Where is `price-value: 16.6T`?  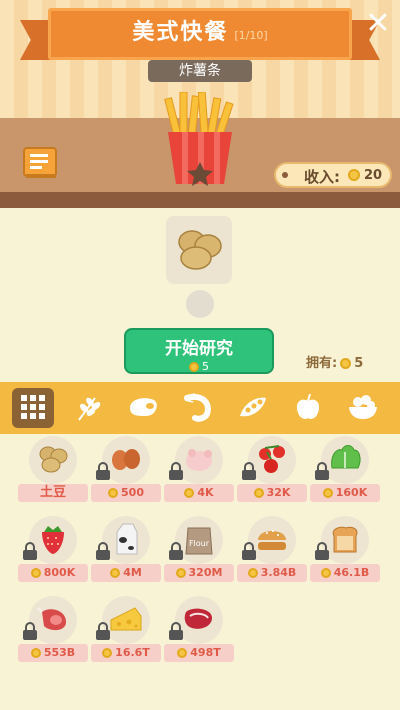
price-value: 16.6T is located at coordinates (132, 652).